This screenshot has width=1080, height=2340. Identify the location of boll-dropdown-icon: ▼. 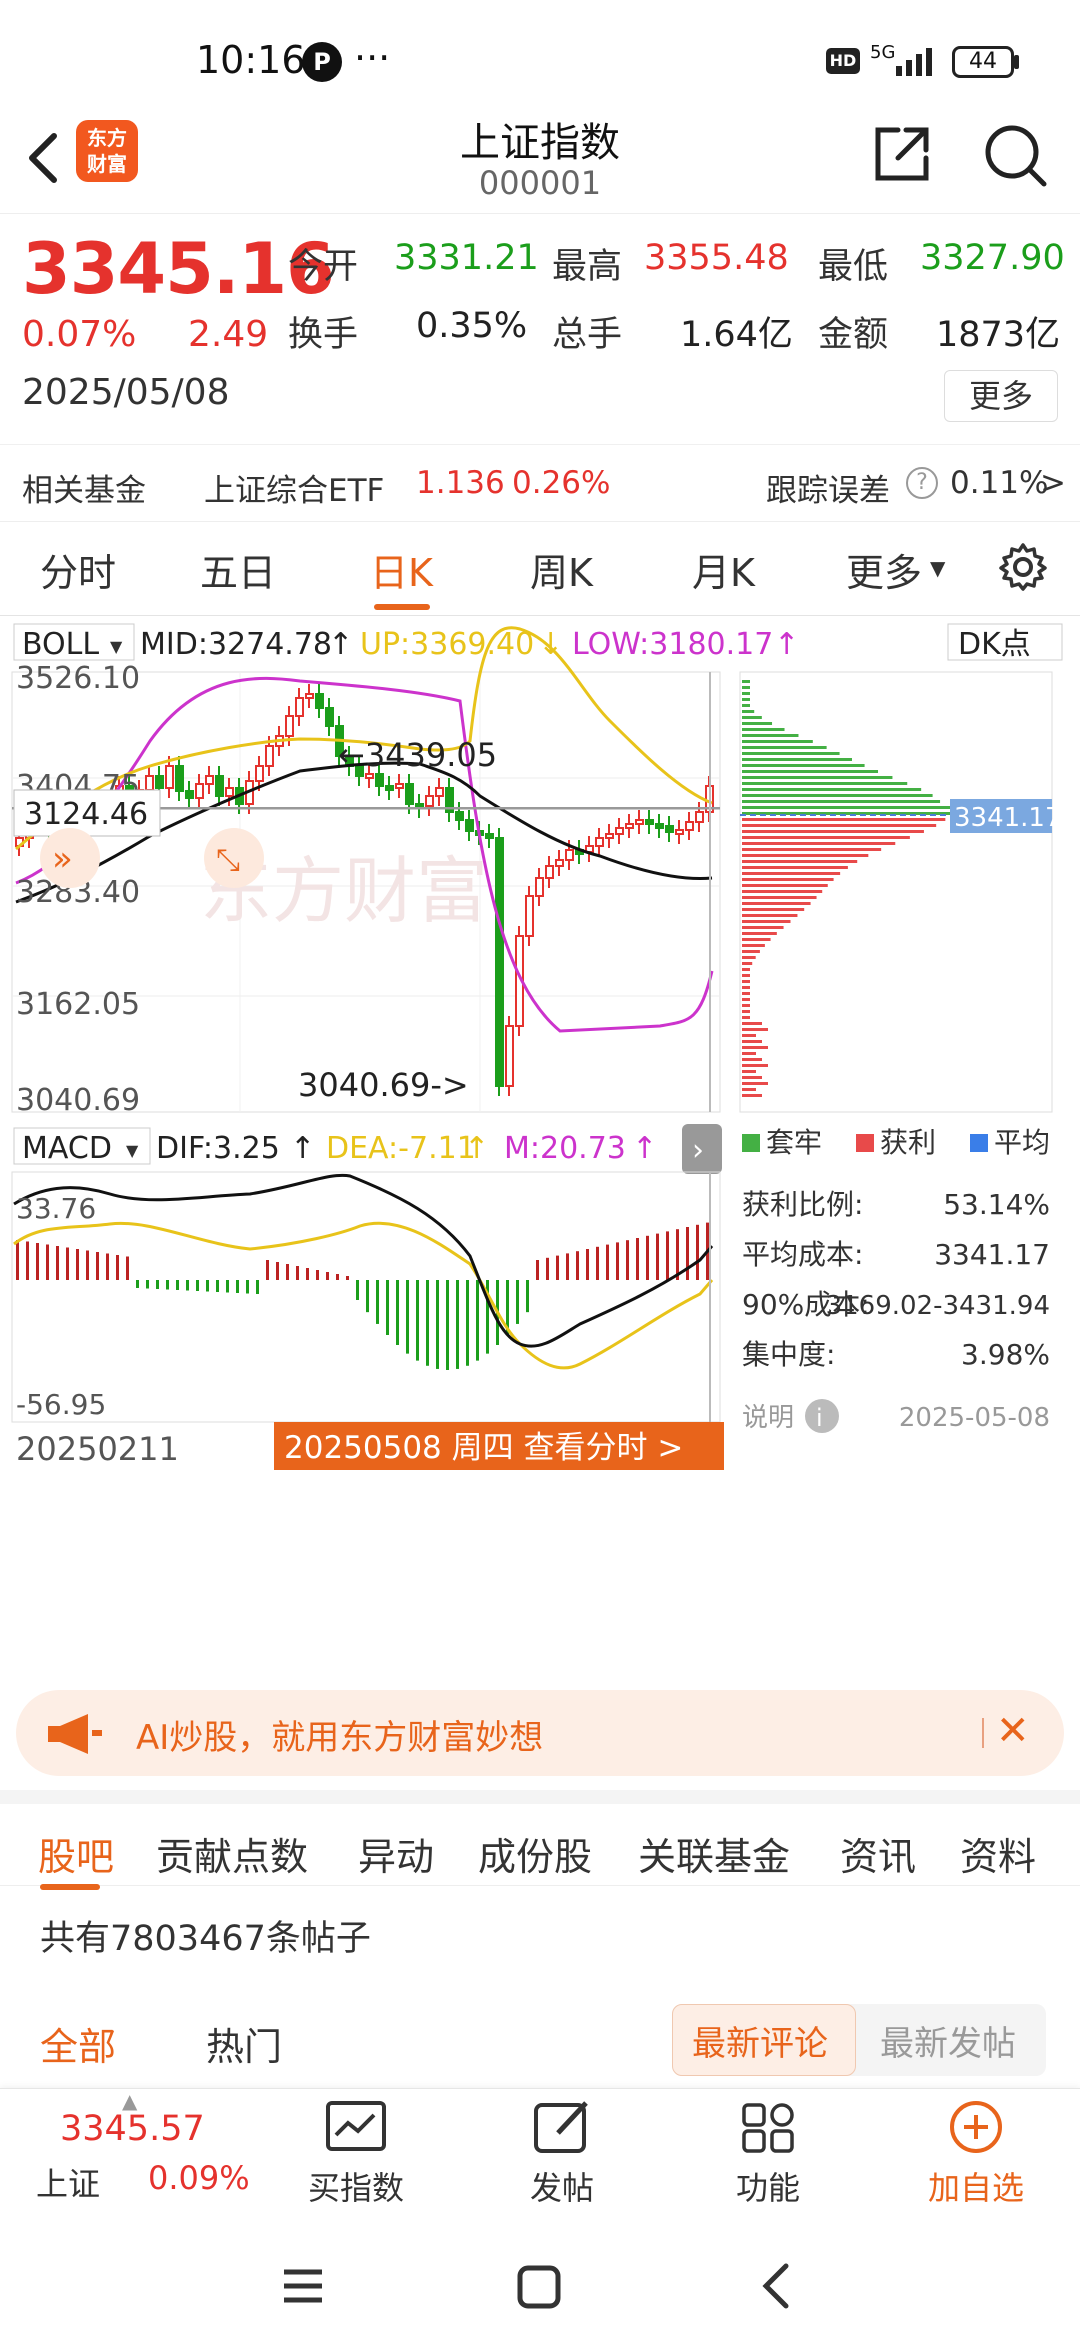
(116, 646).